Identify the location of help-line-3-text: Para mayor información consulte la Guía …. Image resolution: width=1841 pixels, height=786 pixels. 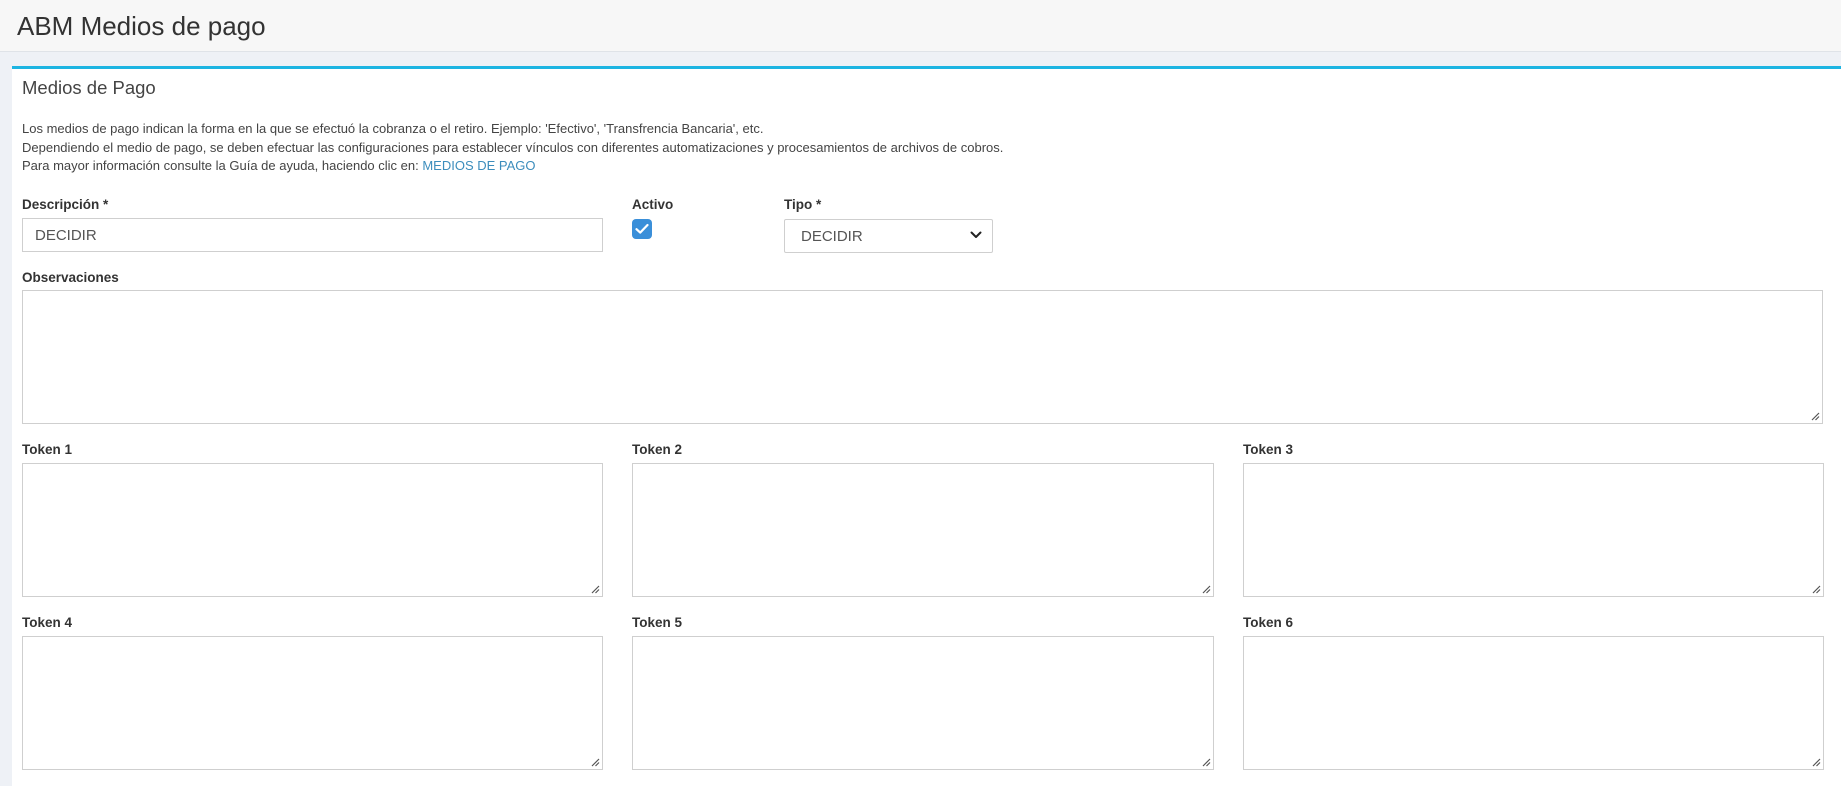
(222, 165).